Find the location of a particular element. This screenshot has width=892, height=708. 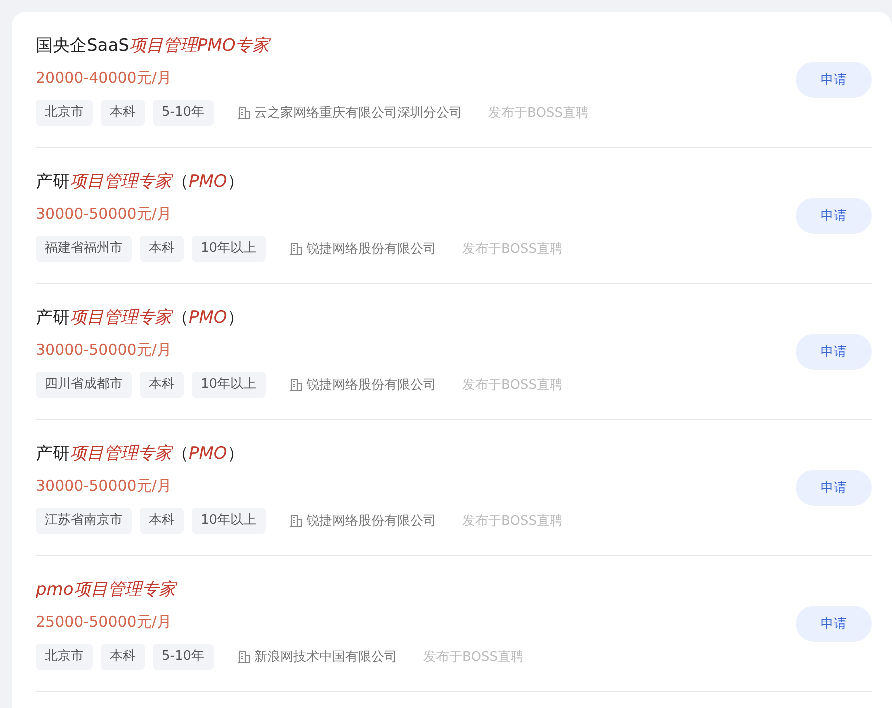

salary: 25000-50000元/月 is located at coordinates (104, 622).